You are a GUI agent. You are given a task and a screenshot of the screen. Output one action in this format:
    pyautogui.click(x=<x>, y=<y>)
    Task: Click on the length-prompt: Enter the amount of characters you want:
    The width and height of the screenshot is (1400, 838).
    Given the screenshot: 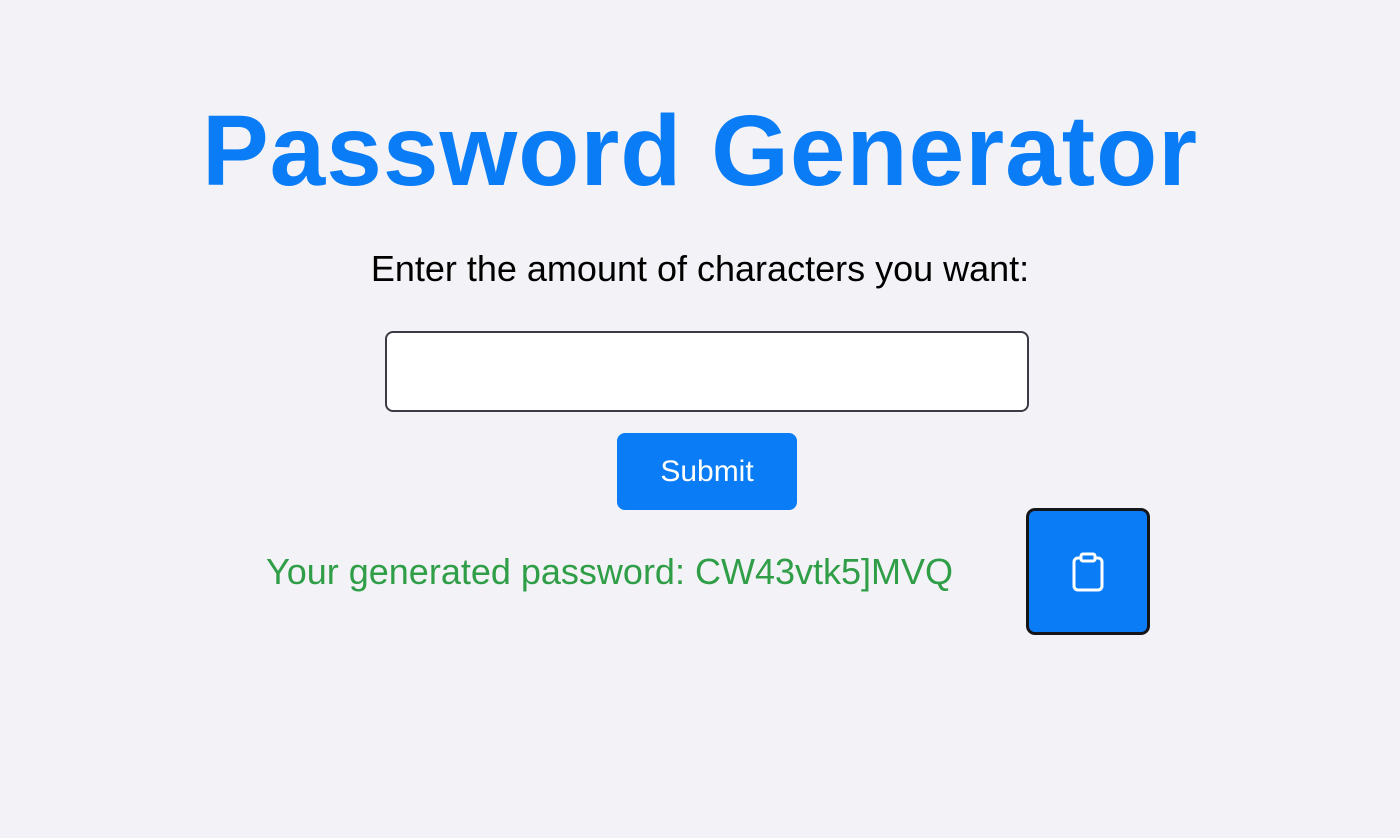 What is the action you would take?
    pyautogui.click(x=700, y=268)
    